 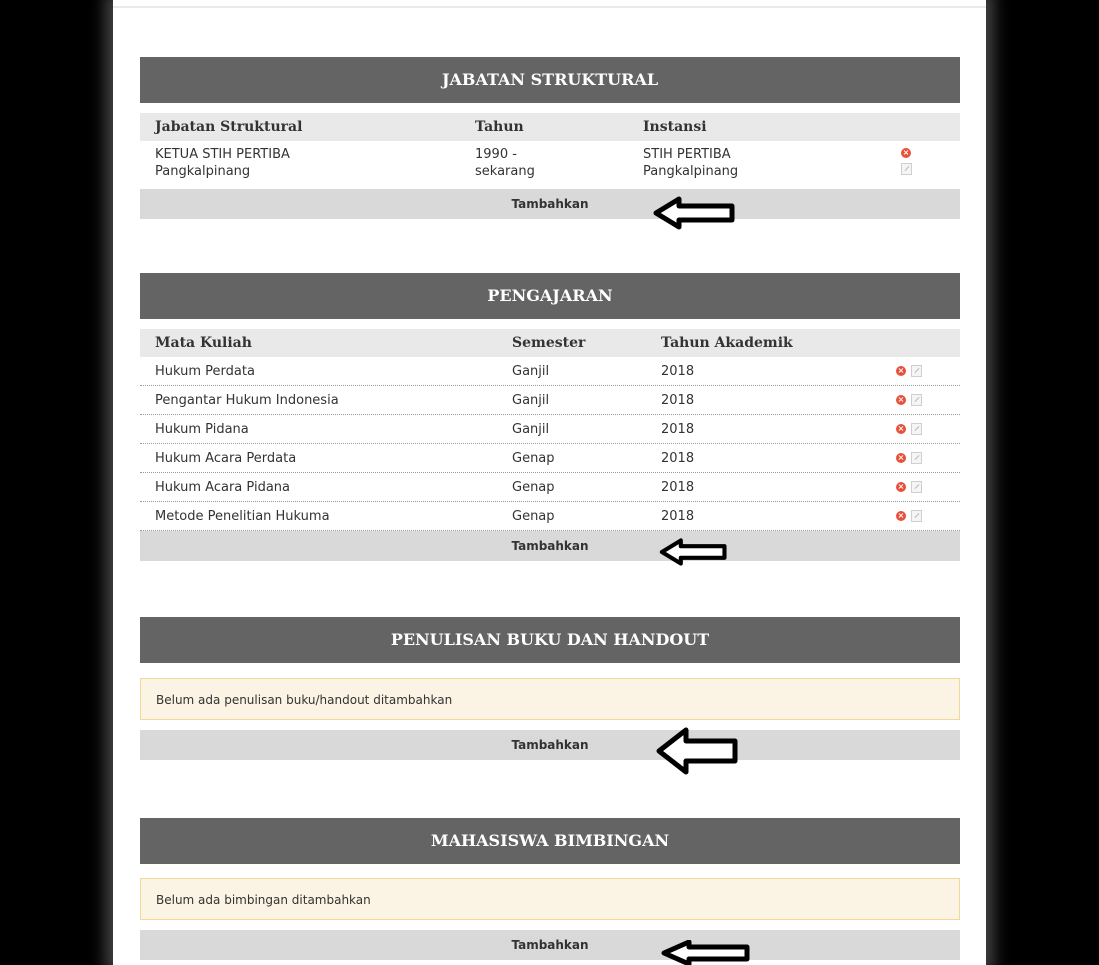 I want to click on section-title: PENGAJARAN, so click(x=550, y=296).